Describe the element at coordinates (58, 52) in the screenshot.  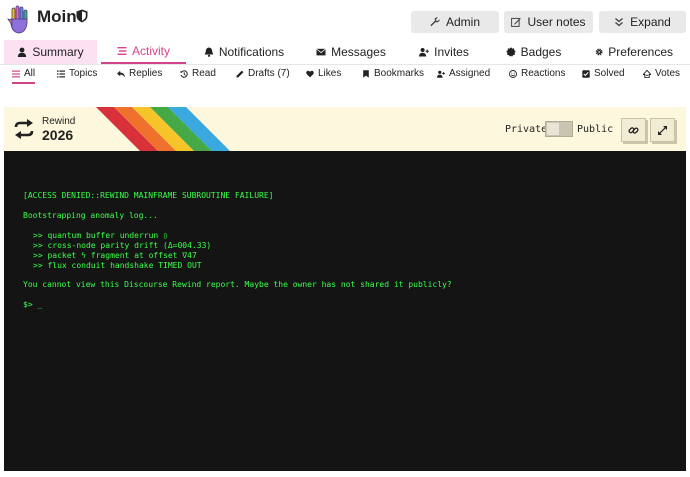
I see `tab-summary-label: Summary` at that location.